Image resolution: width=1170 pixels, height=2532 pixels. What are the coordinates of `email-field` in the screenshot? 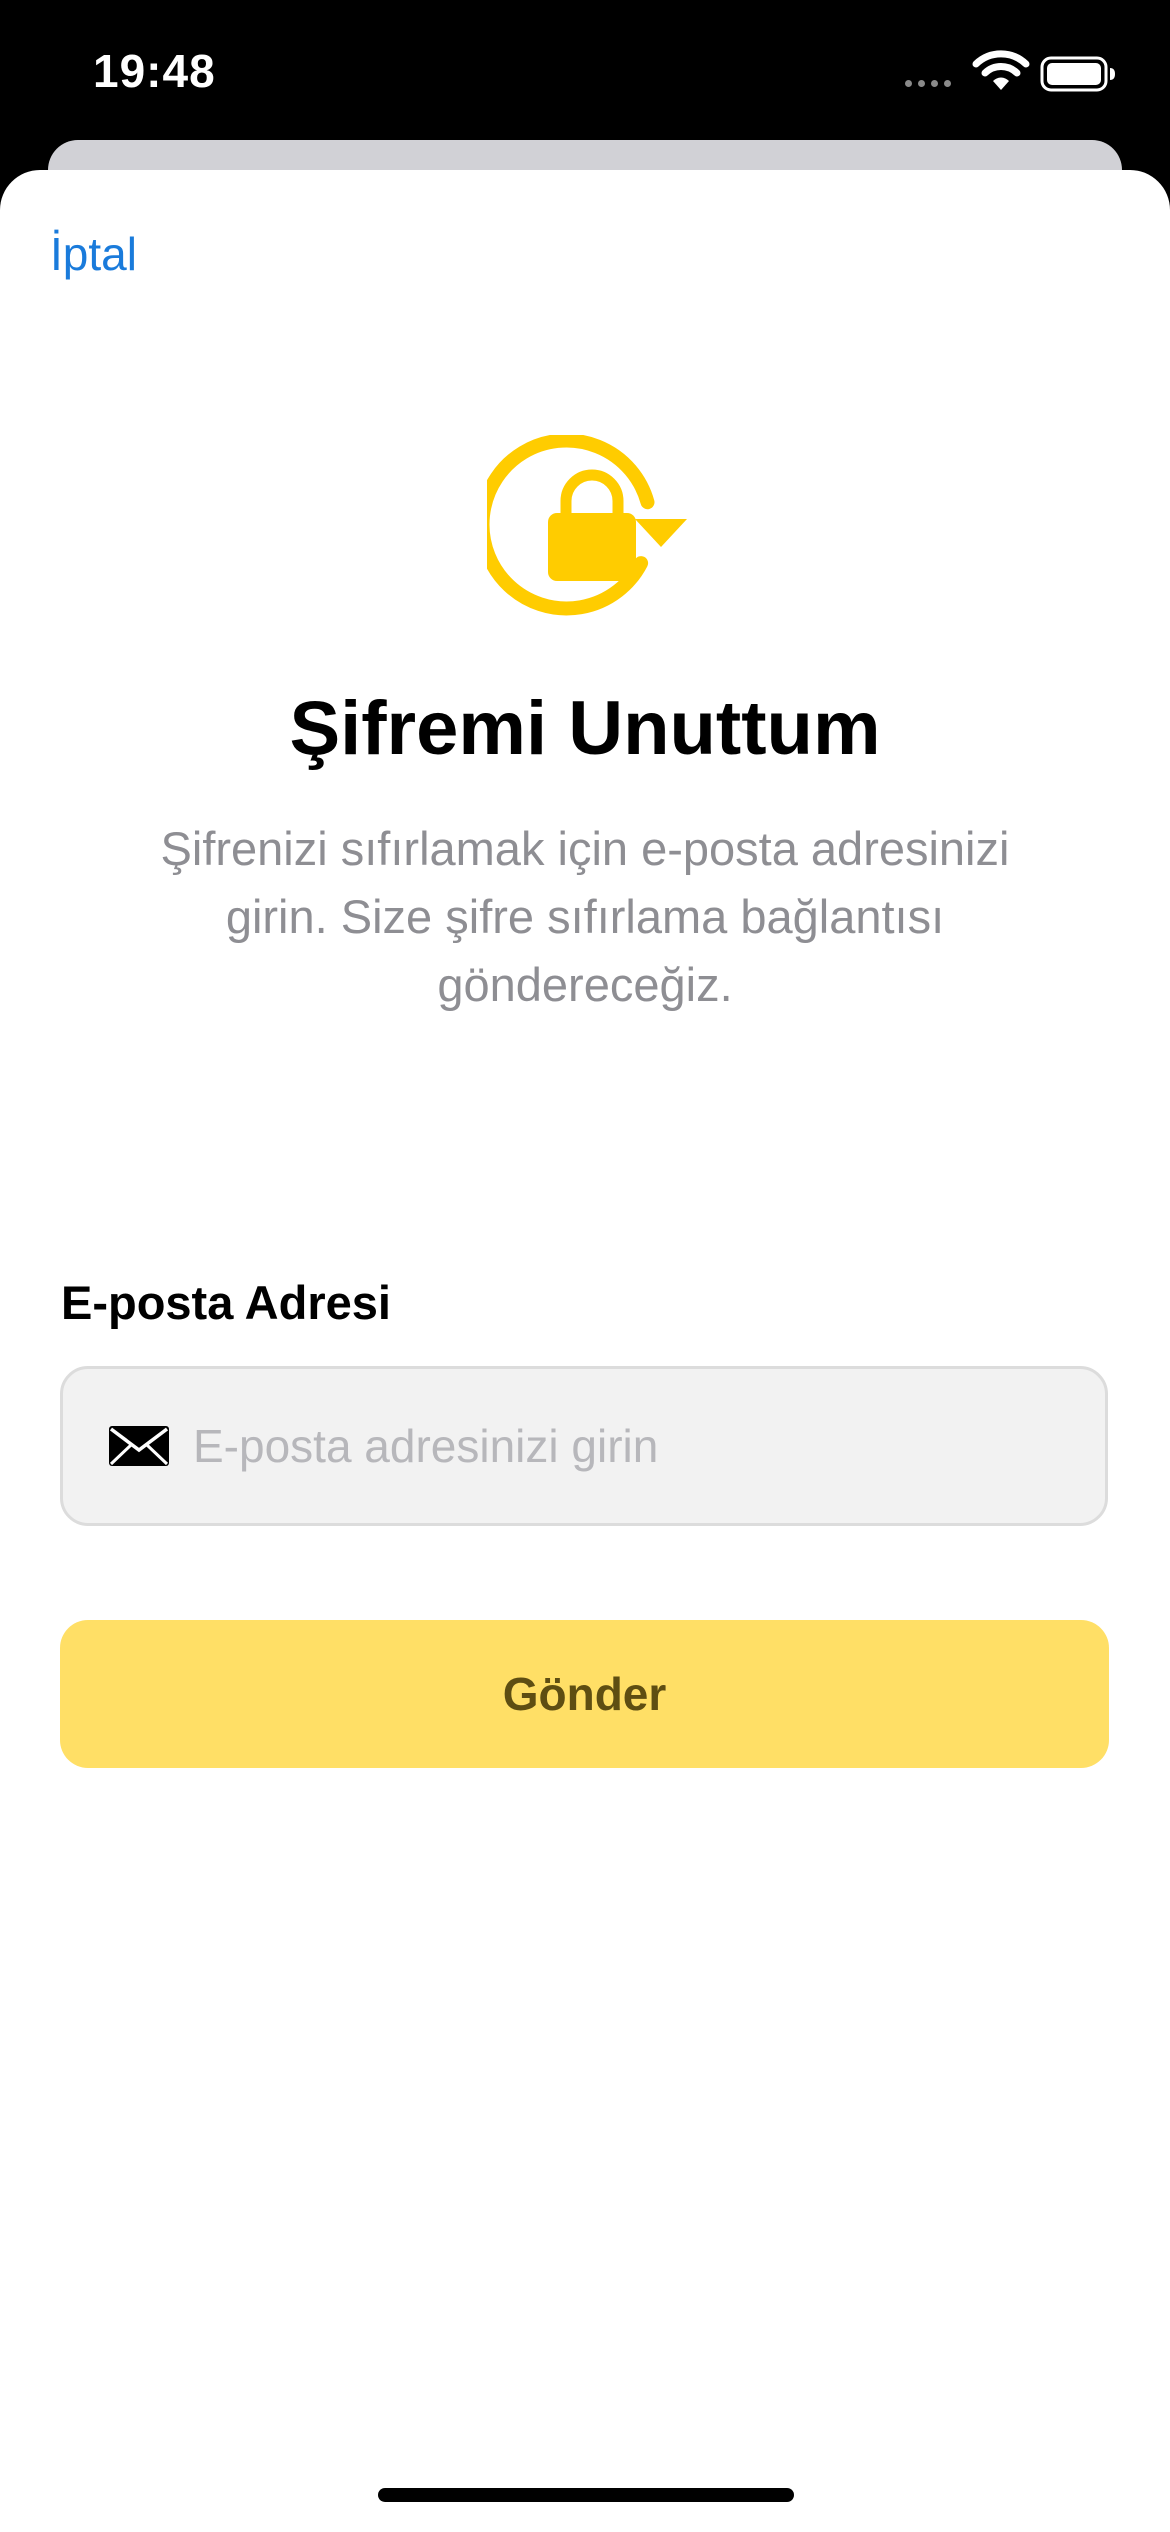 It's located at (584, 1446).